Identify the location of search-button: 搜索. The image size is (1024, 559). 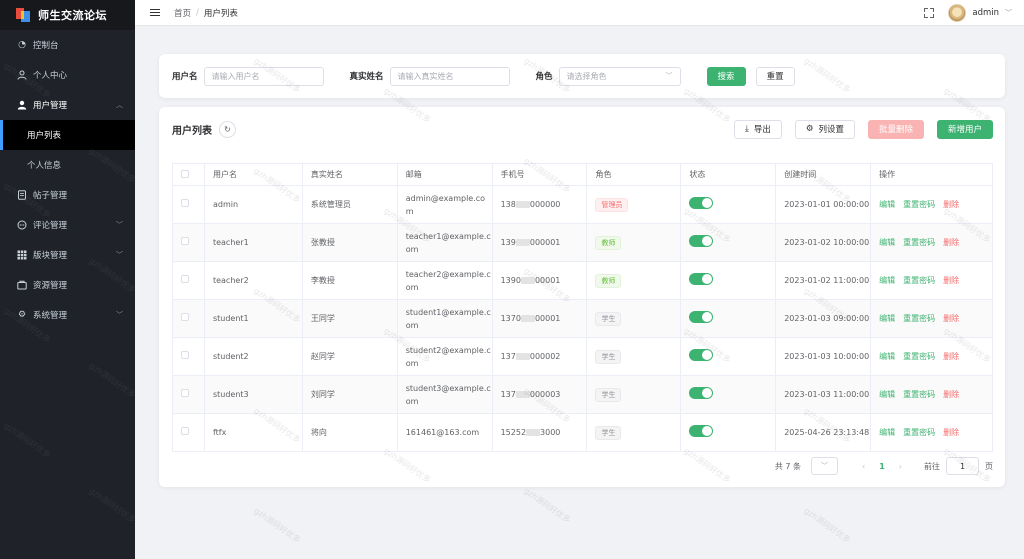
(726, 76).